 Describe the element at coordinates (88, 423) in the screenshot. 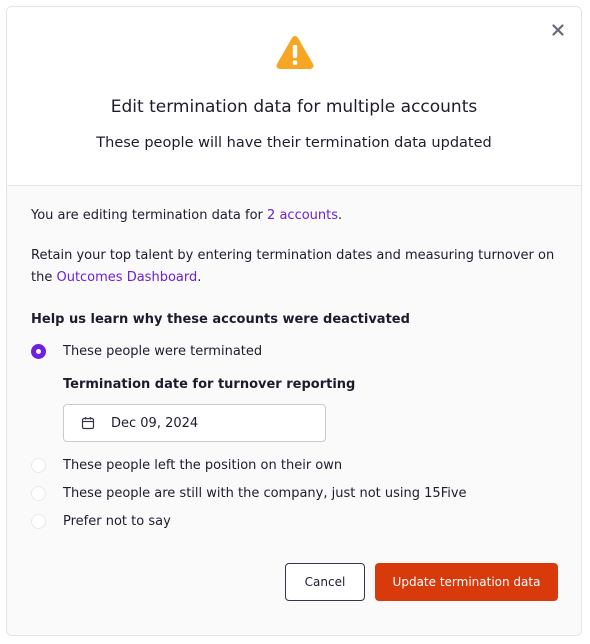

I see `calendar-icon` at that location.